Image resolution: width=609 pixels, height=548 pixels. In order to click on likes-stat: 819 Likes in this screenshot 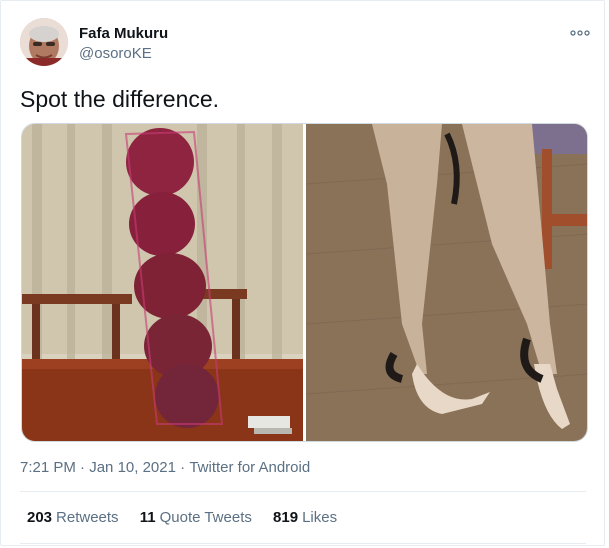, I will do `click(305, 517)`.